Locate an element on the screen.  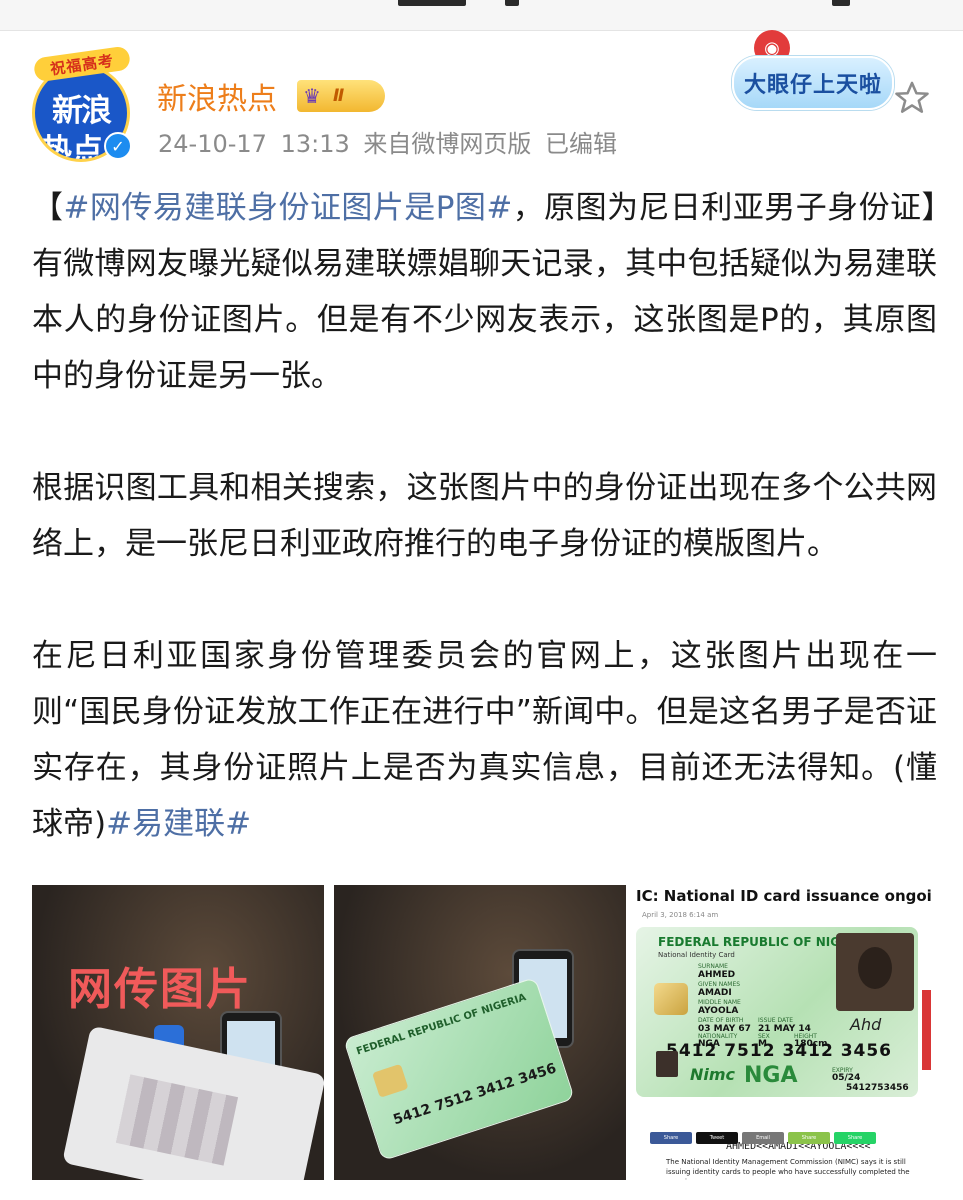
topic-link: #易建联# is located at coordinates (178, 824).